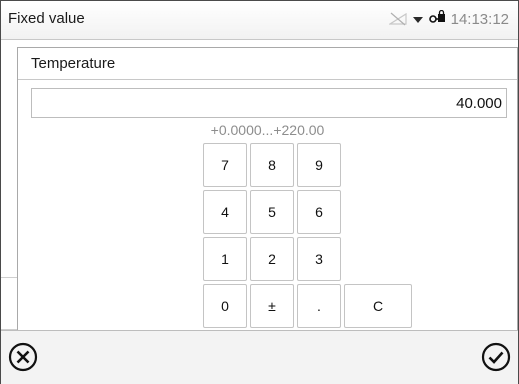 This screenshot has width=519, height=384. What do you see at coordinates (479, 19) in the screenshot?
I see `clock-time: 14:13:12` at bounding box center [479, 19].